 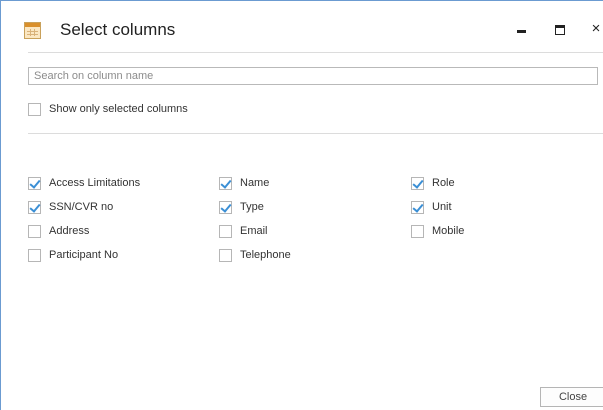 I want to click on column-option: Access Limitations, so click(x=84, y=183).